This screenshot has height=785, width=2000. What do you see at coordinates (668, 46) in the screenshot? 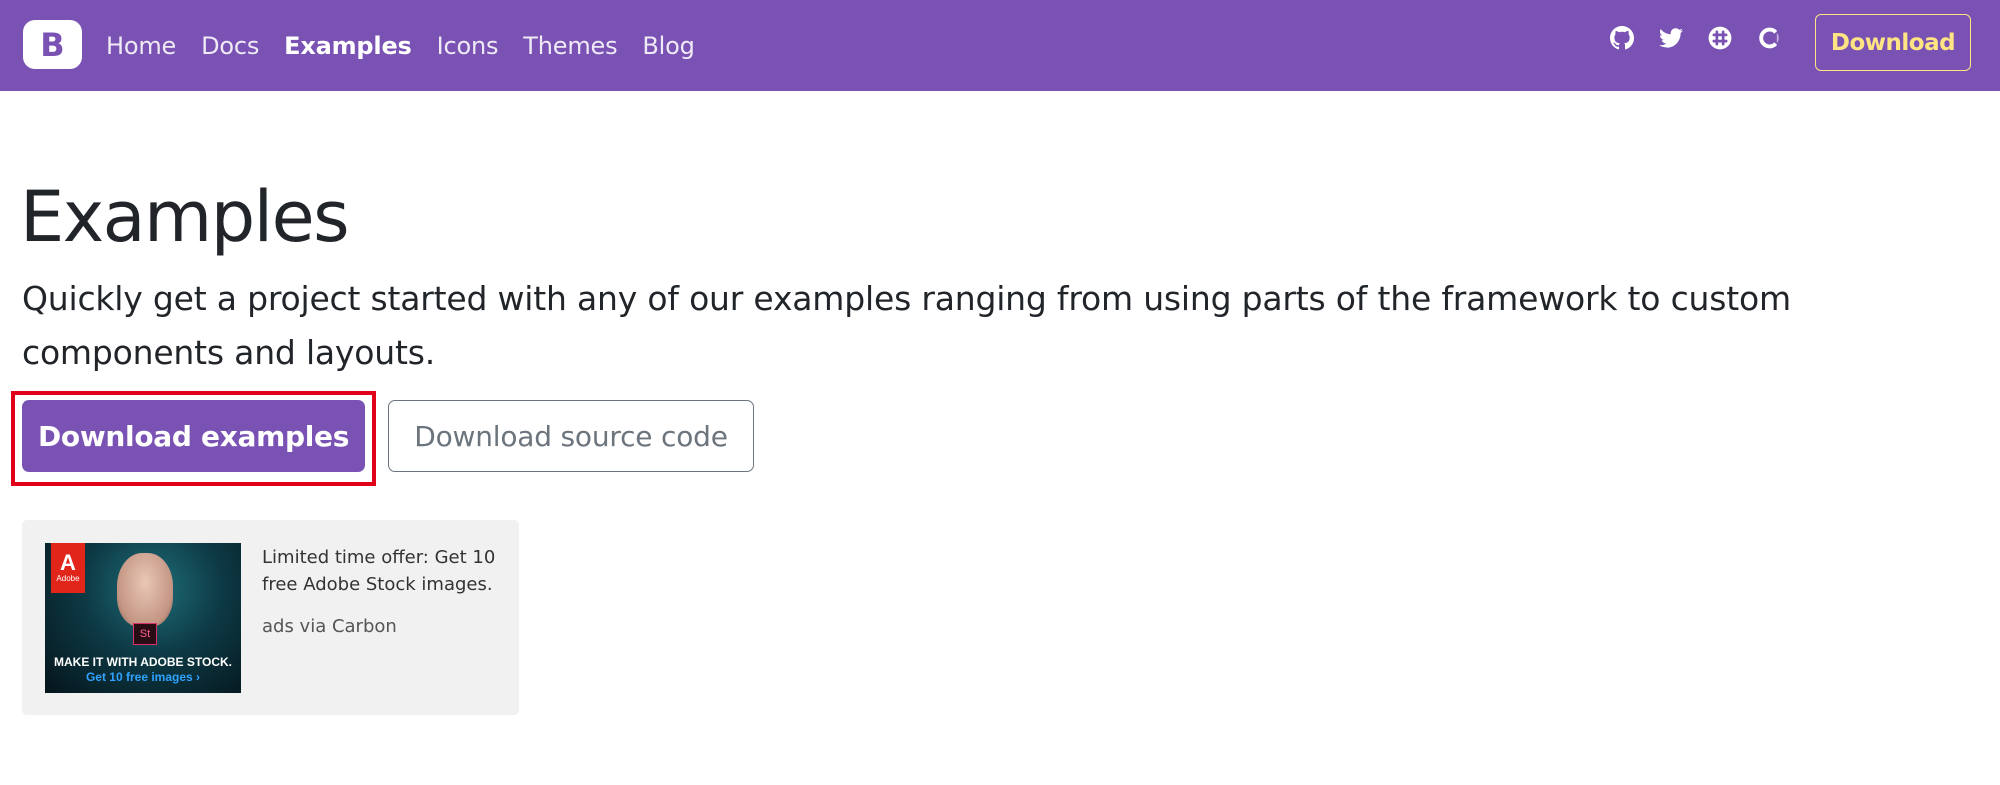
I see `nav-link-blog: Blog` at bounding box center [668, 46].